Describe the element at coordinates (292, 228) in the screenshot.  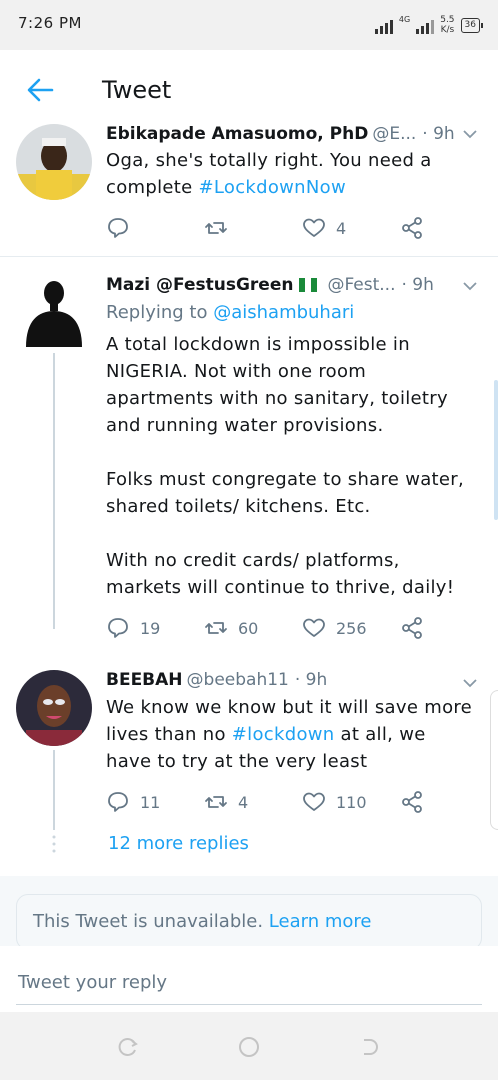
I see `tweet-actions: 4` at that location.